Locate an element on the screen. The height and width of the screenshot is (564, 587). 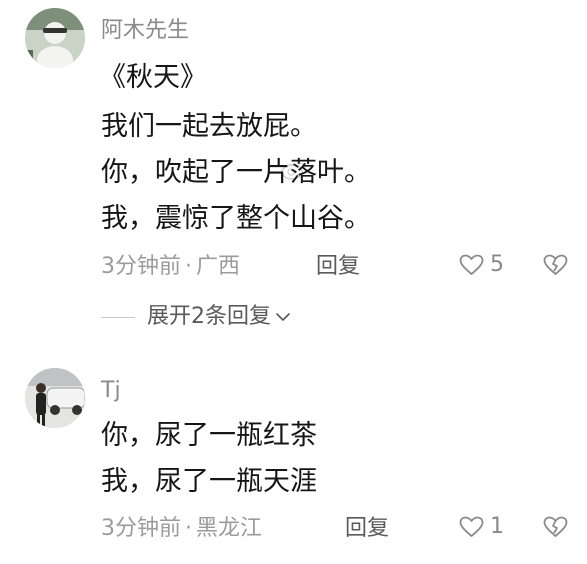
divider is located at coordinates (118, 317).